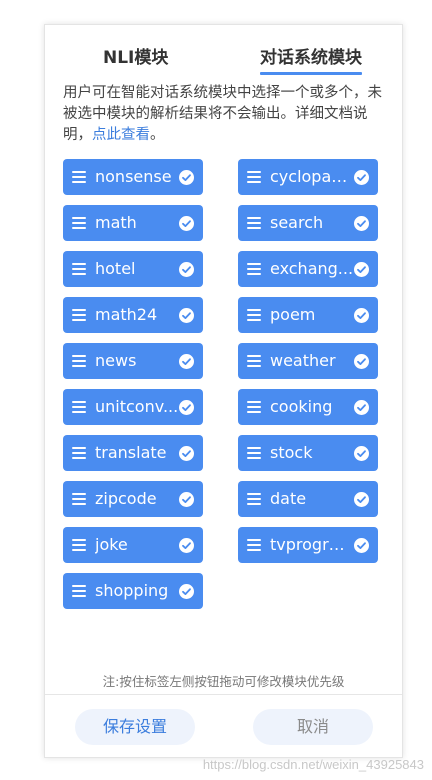 This screenshot has width=432, height=780. Describe the element at coordinates (313, 764) in the screenshot. I see `watermark: https://blog.csdn.net/weixin_43925843` at that location.